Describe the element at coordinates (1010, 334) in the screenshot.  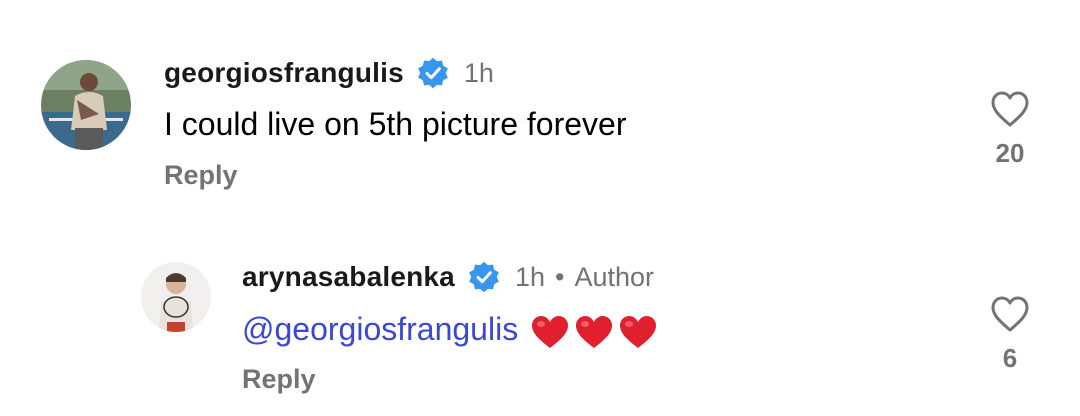
I see `like-control: 6` at that location.